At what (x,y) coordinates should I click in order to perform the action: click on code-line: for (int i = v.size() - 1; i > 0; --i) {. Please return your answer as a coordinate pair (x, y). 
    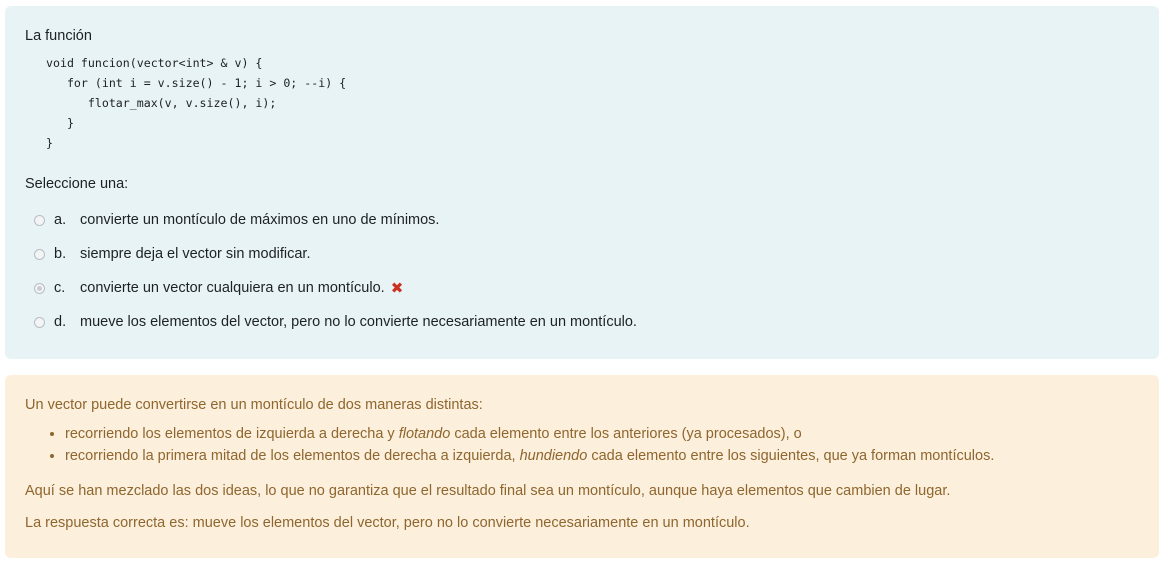
    Looking at the image, I should click on (196, 83).